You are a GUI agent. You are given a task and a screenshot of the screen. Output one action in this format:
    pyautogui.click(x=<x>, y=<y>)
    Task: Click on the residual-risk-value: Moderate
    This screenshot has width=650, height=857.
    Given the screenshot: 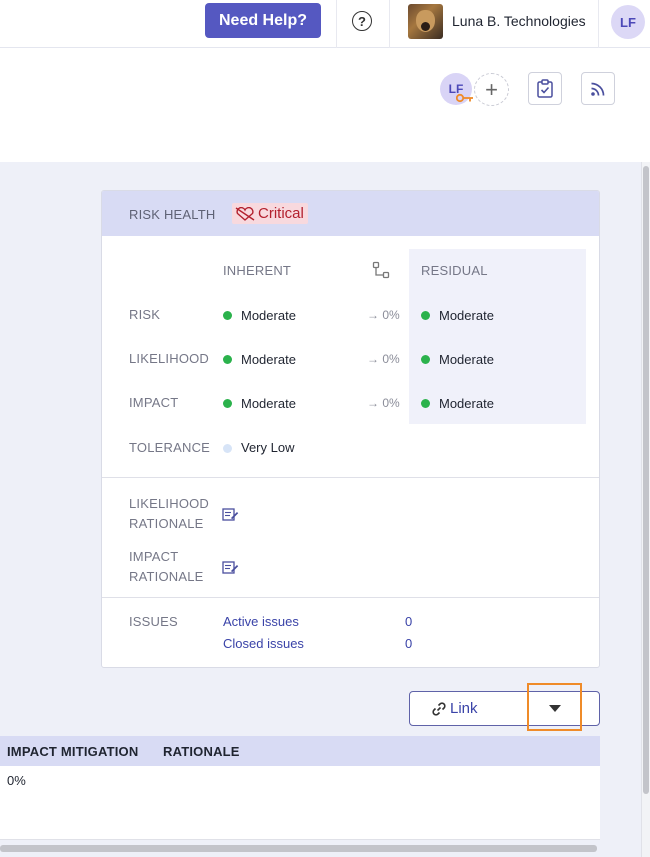 What is the action you would take?
    pyautogui.click(x=466, y=315)
    